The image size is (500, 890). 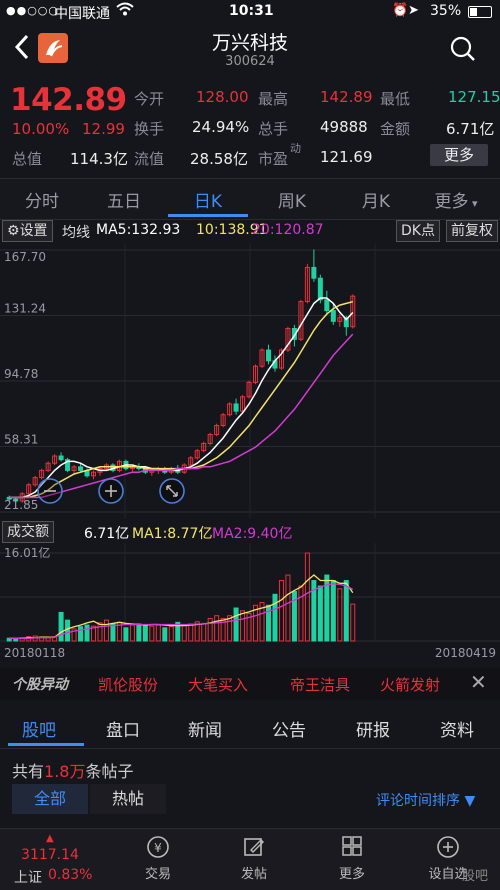 I want to click on chevron-down-icon: ▼, so click(x=468, y=801).